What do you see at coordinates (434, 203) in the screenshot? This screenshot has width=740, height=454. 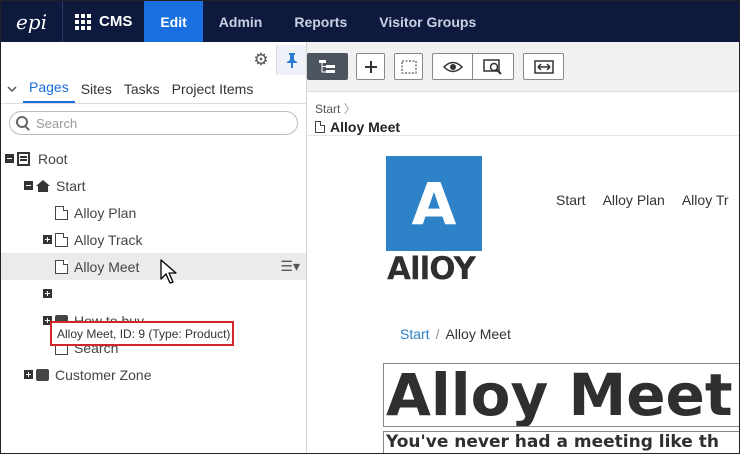 I see `alloy-logo: A` at bounding box center [434, 203].